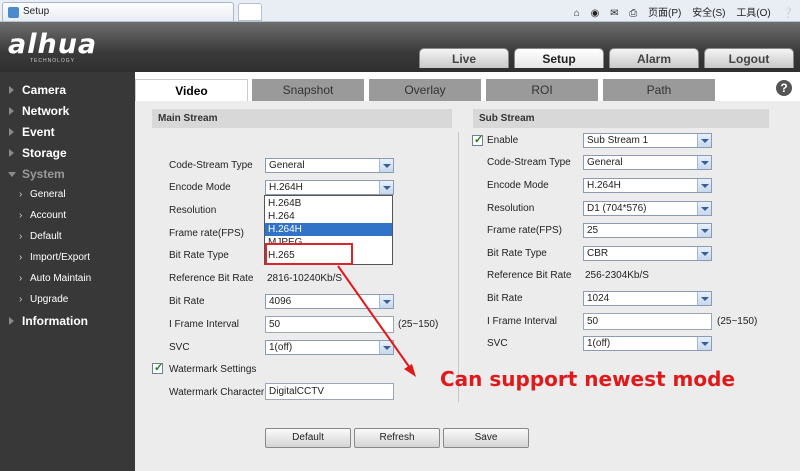 The width and height of the screenshot is (800, 471). Describe the element at coordinates (286, 187) in the screenshot. I see `select-value: H.264H` at that location.